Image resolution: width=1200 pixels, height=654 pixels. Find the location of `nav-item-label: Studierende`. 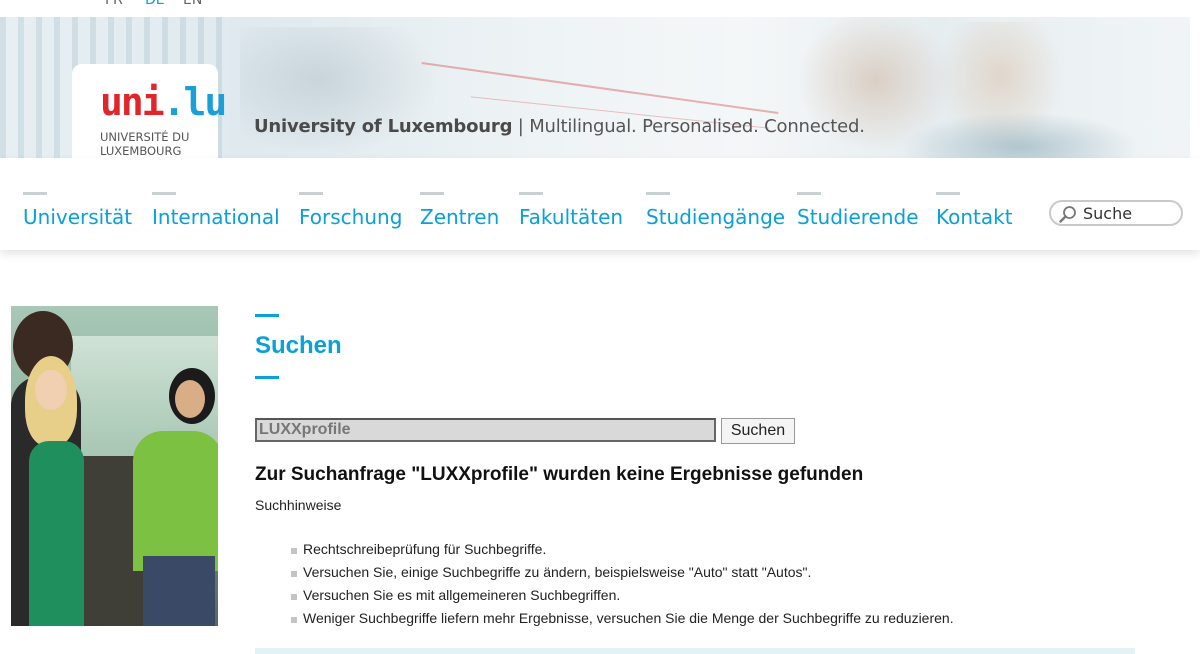

nav-item-label: Studierende is located at coordinates (858, 217).